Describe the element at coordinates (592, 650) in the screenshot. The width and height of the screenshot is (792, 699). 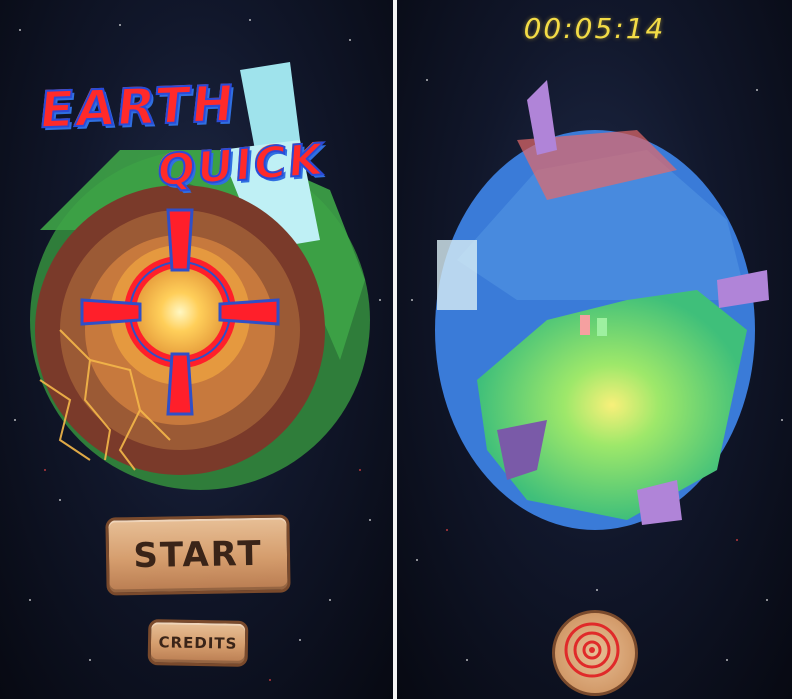
I see `target-icon` at that location.